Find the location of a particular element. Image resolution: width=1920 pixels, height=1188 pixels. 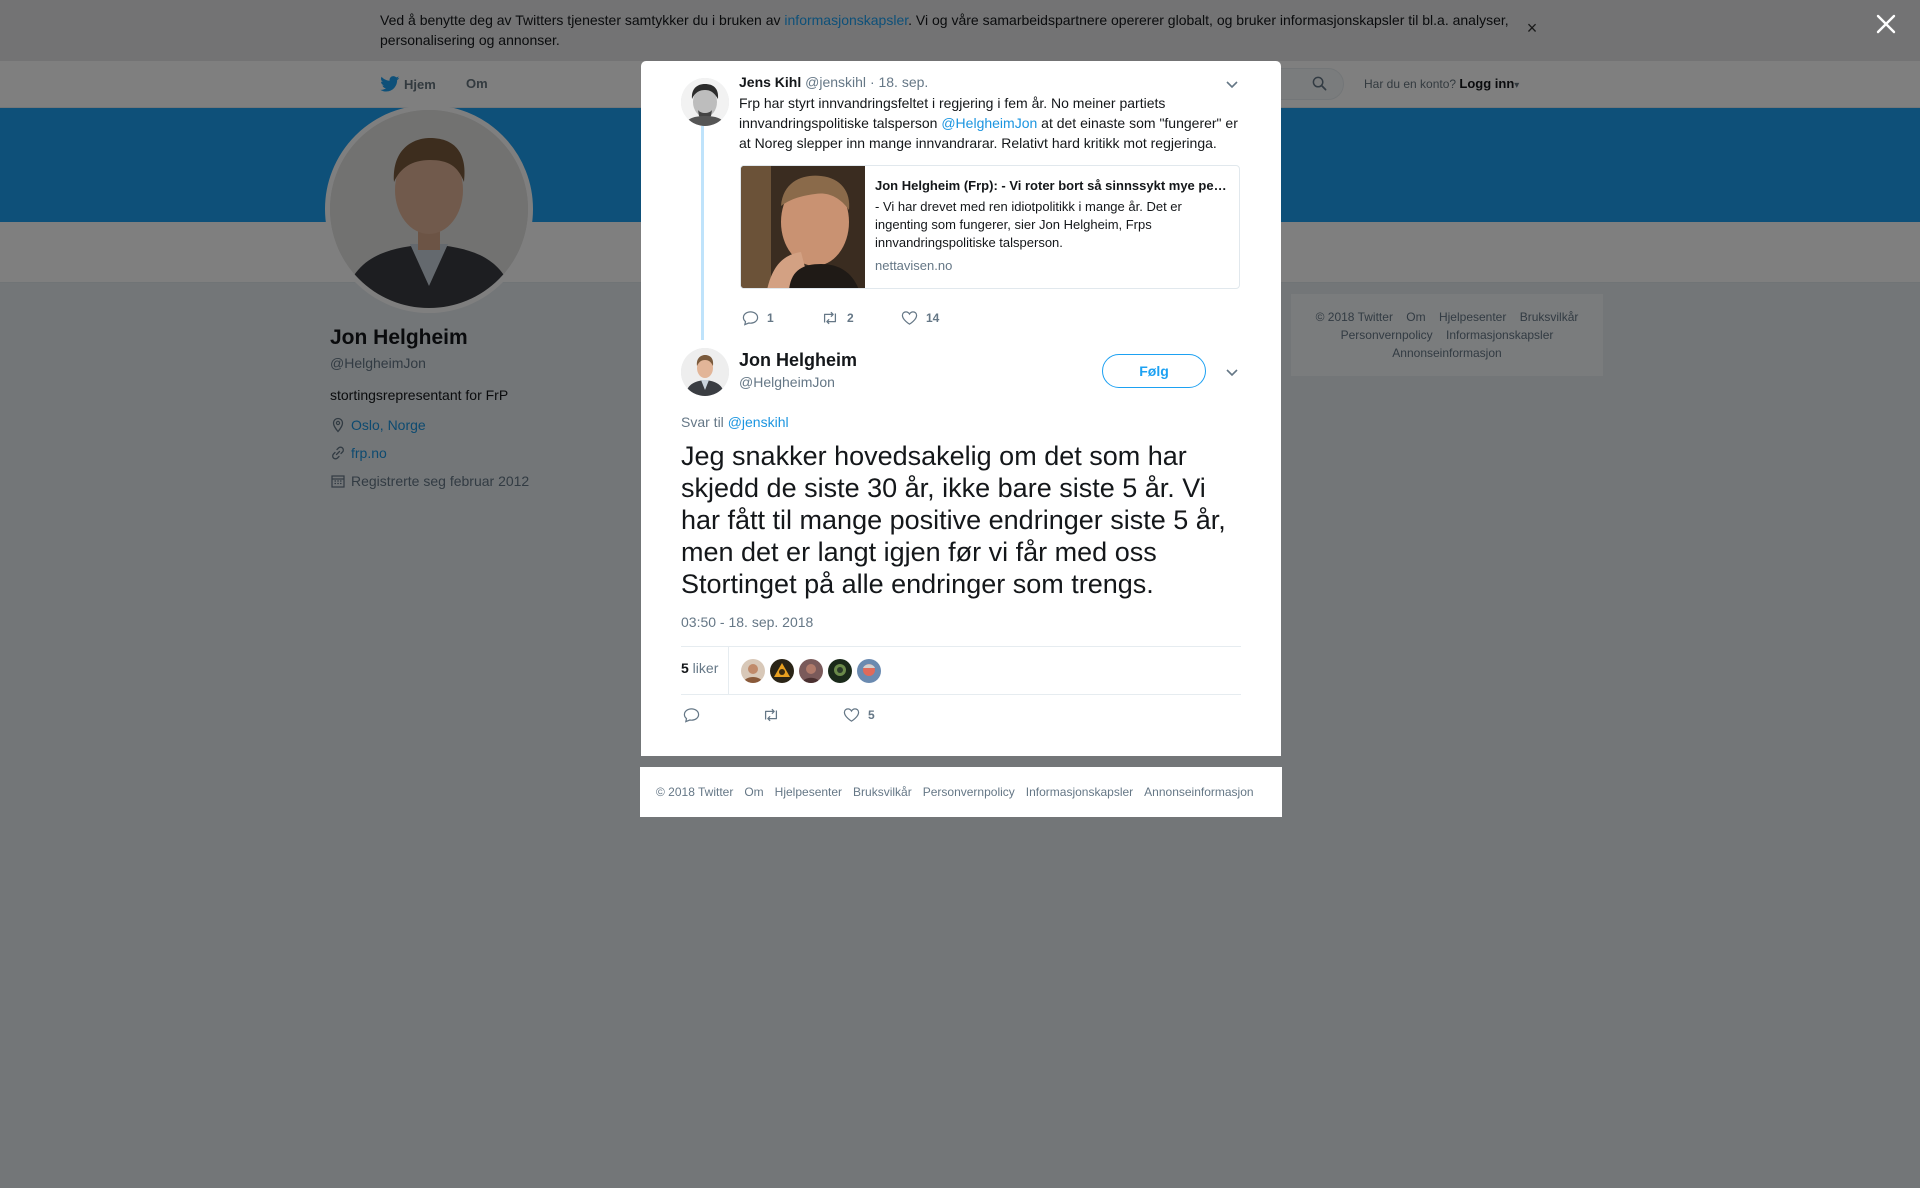

parent-reply-action: 1 is located at coordinates (758, 318).